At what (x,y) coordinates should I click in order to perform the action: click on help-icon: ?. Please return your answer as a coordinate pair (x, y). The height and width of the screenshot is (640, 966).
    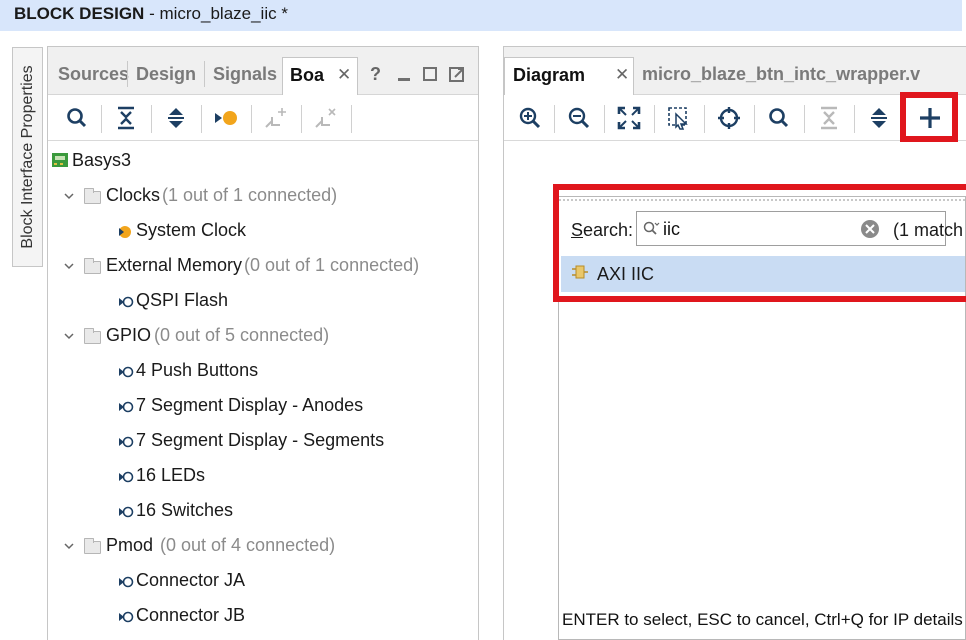
    Looking at the image, I should click on (375, 74).